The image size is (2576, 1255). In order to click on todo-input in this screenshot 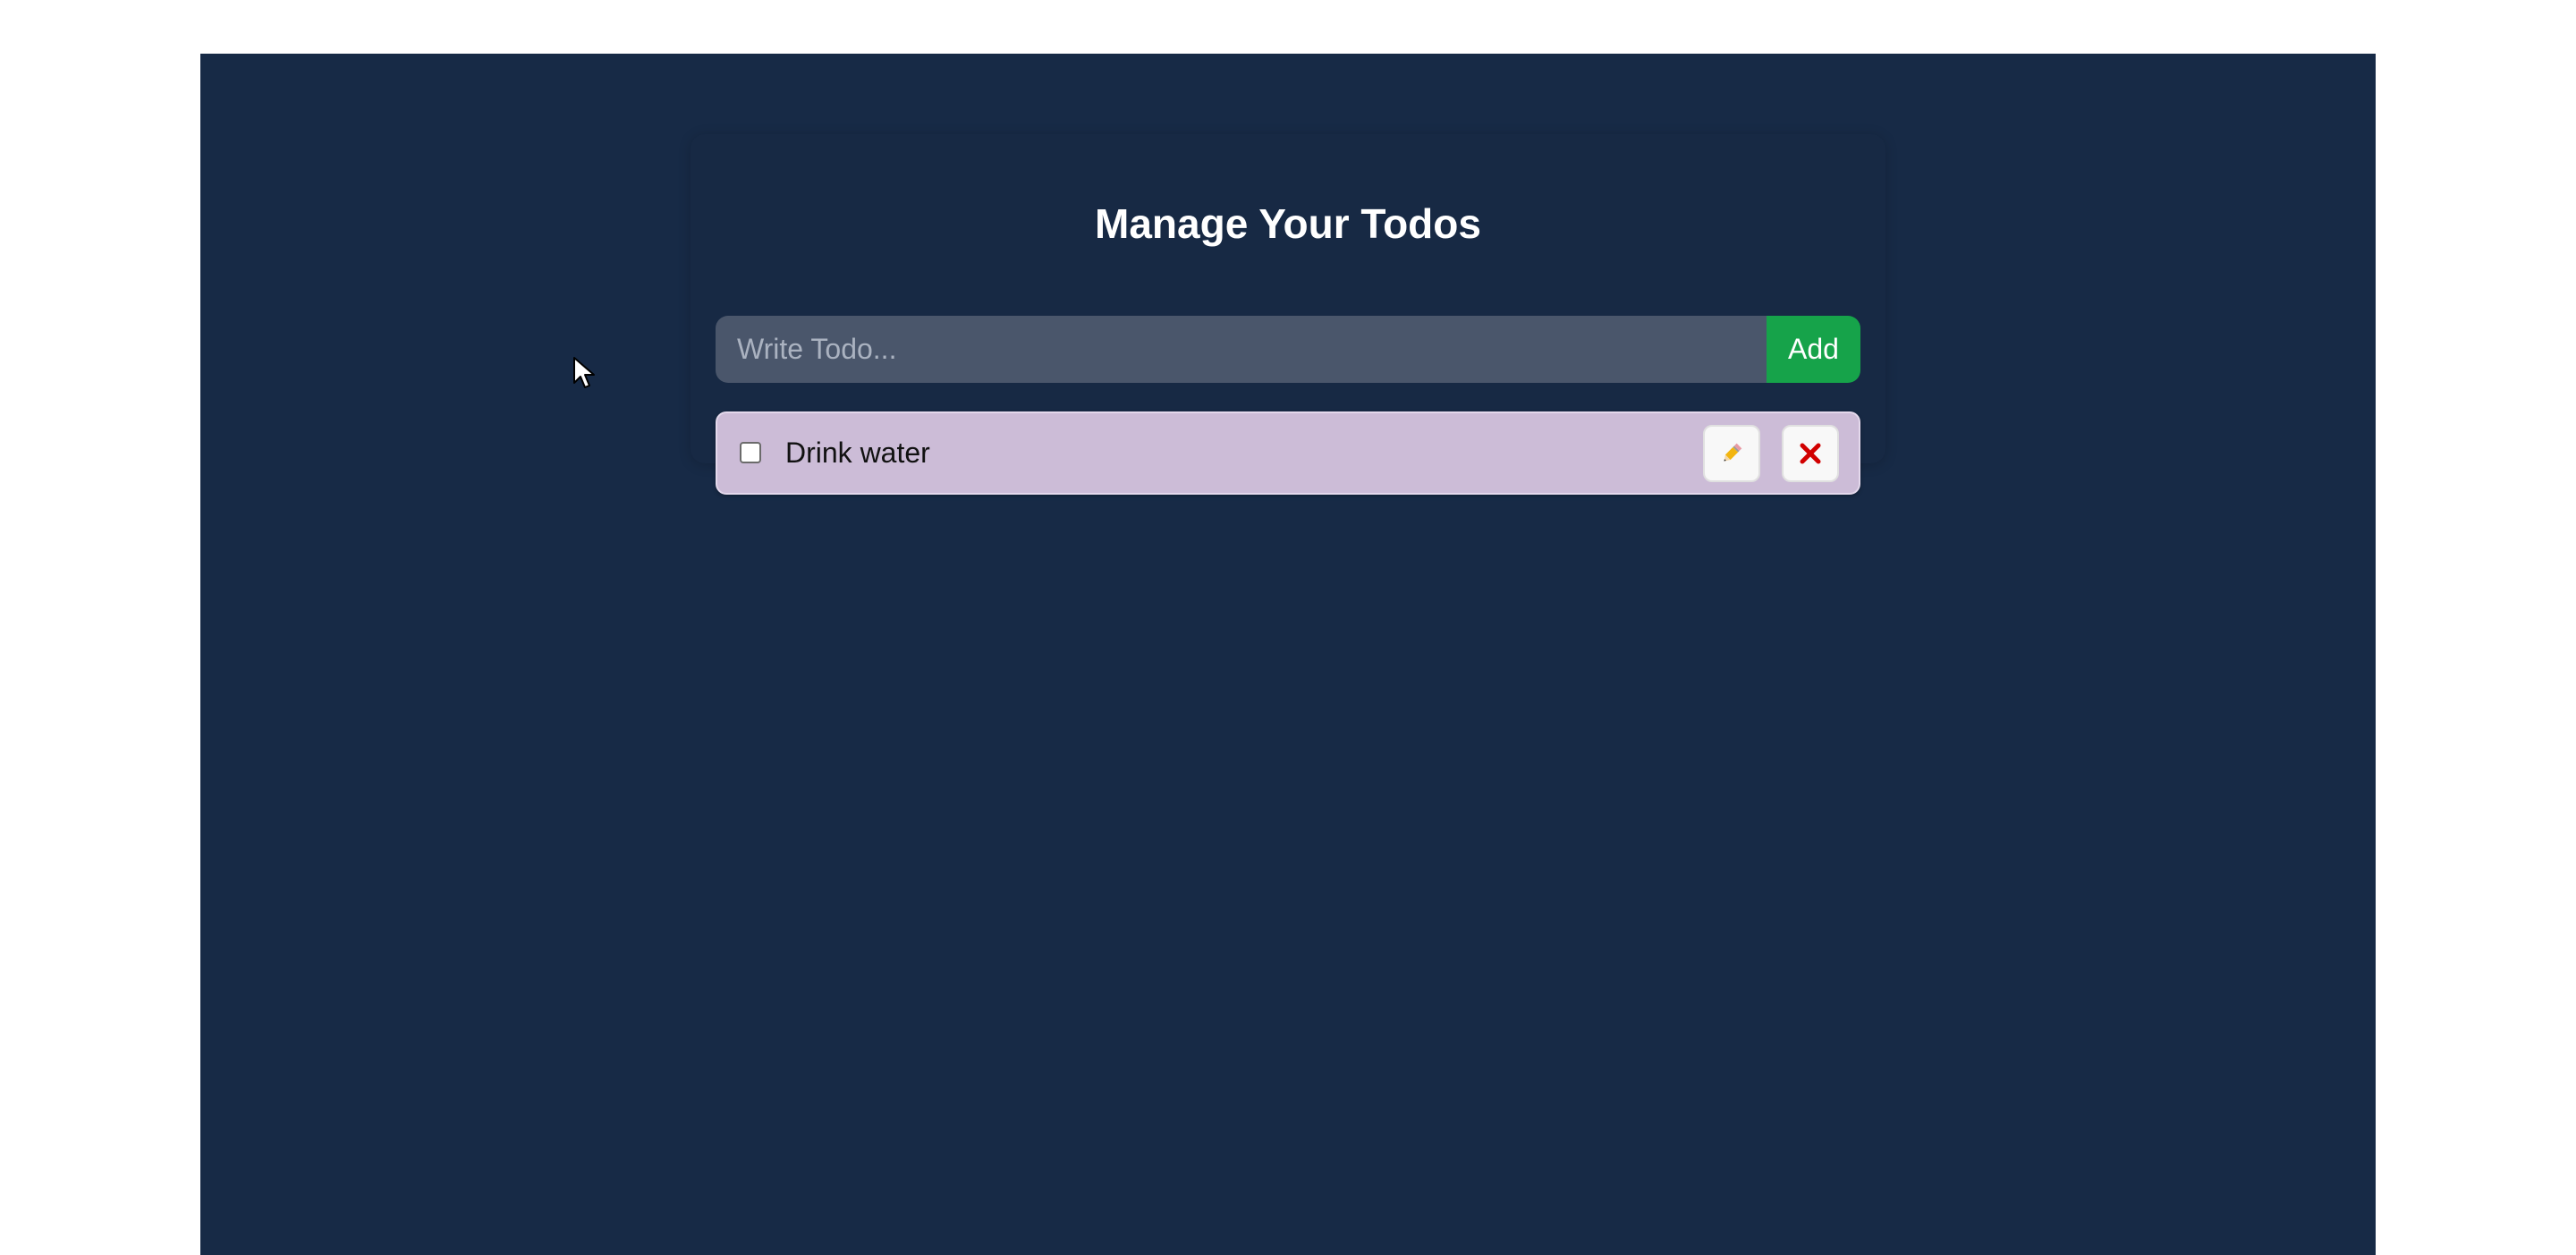, I will do `click(1241, 349)`.